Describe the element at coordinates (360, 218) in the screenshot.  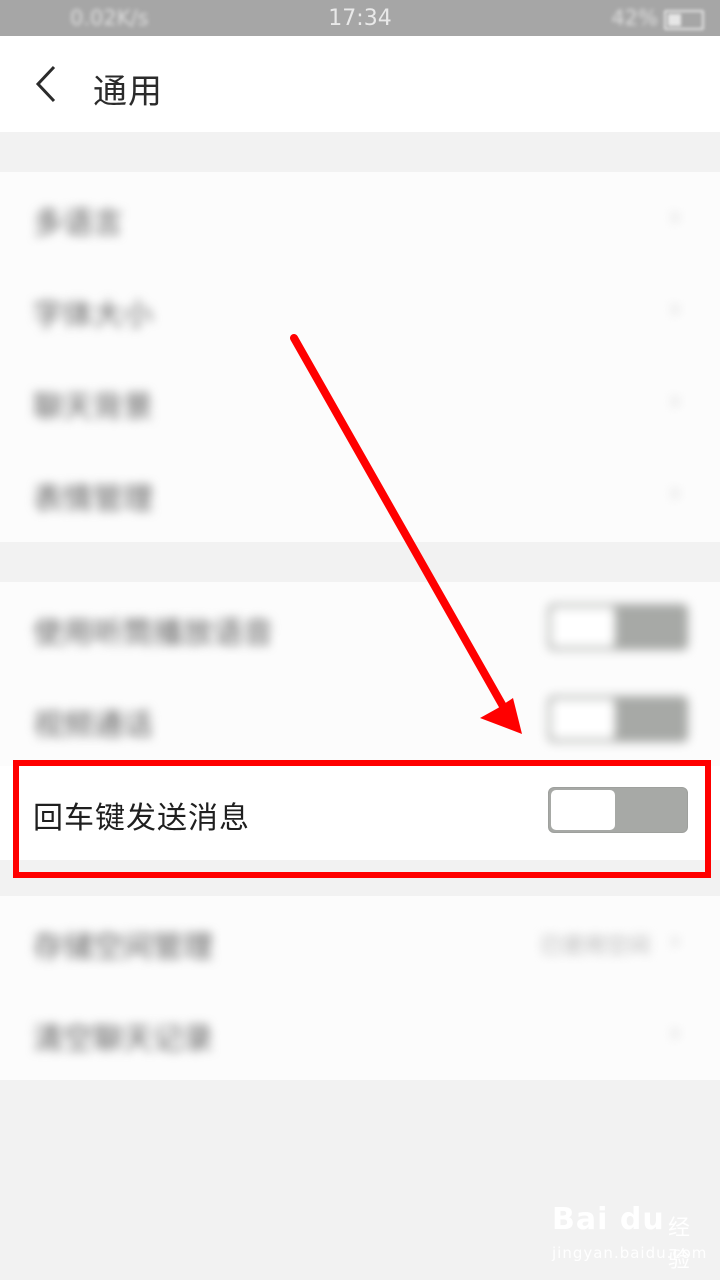
I see `settings-row-language: 多语言 ›` at that location.